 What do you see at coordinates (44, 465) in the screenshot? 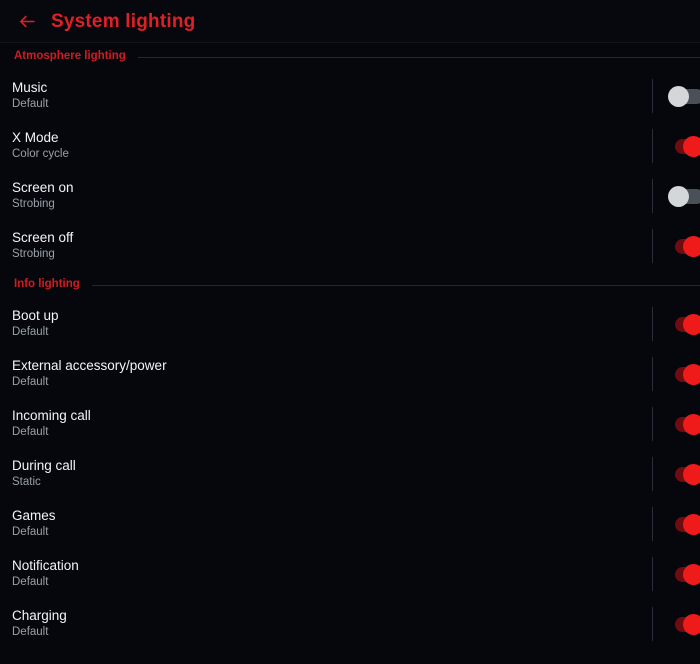
I see `row-title: During call` at bounding box center [44, 465].